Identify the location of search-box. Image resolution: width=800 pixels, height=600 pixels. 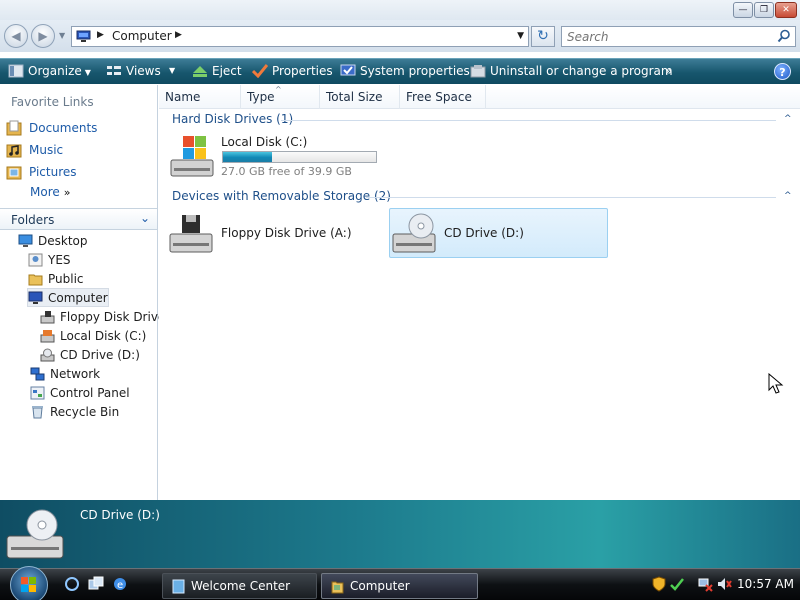
(678, 36).